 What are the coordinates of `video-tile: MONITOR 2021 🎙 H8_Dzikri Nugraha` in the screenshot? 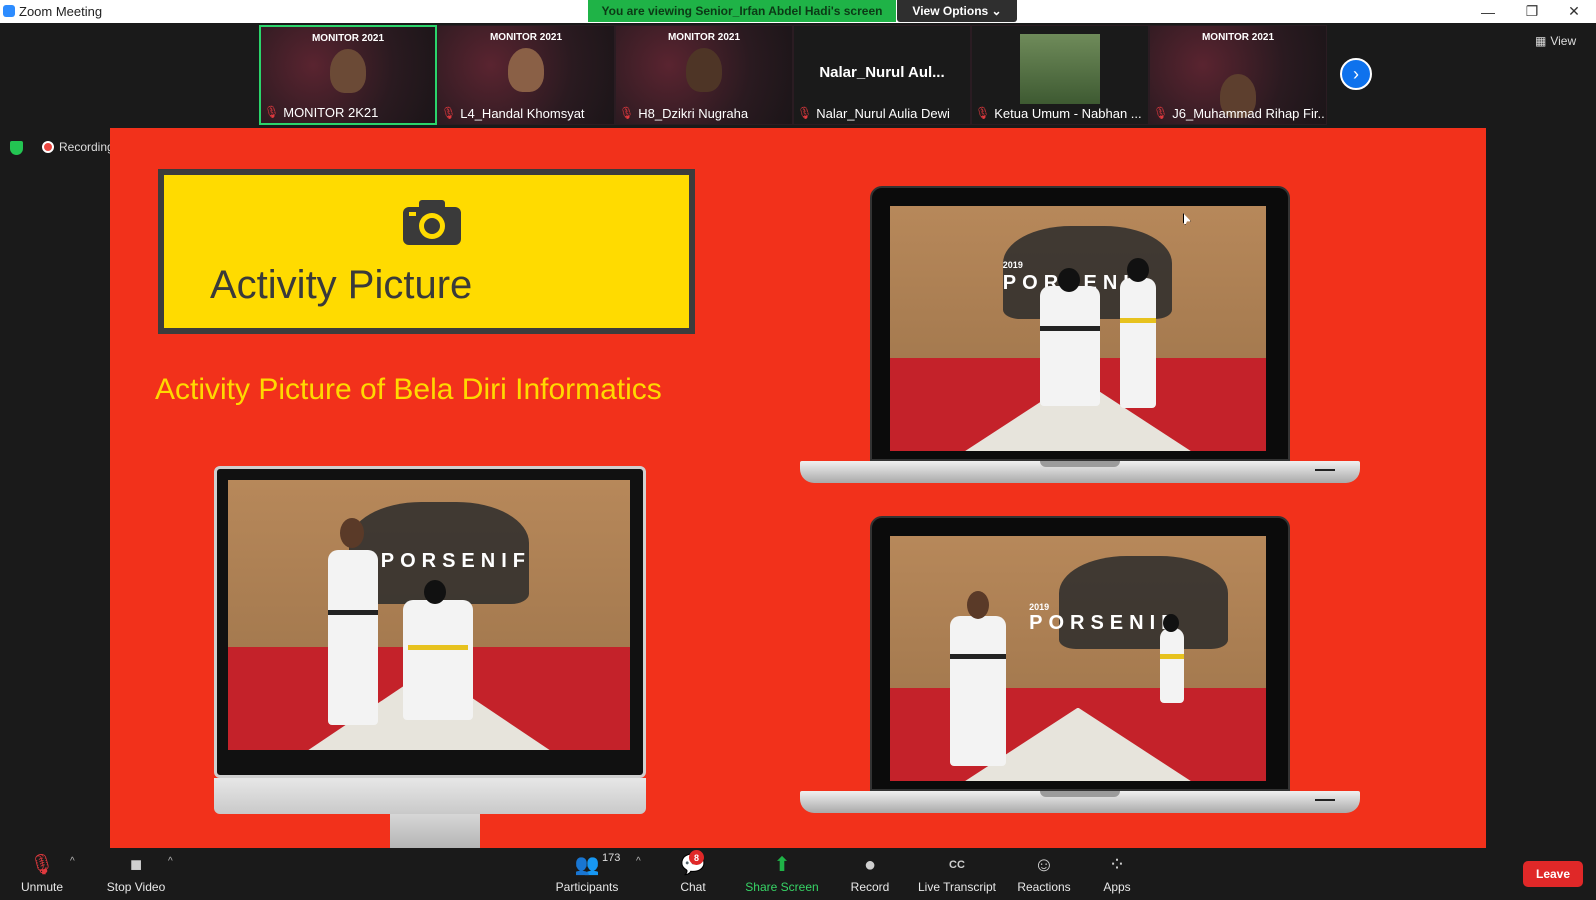 It's located at (704, 75).